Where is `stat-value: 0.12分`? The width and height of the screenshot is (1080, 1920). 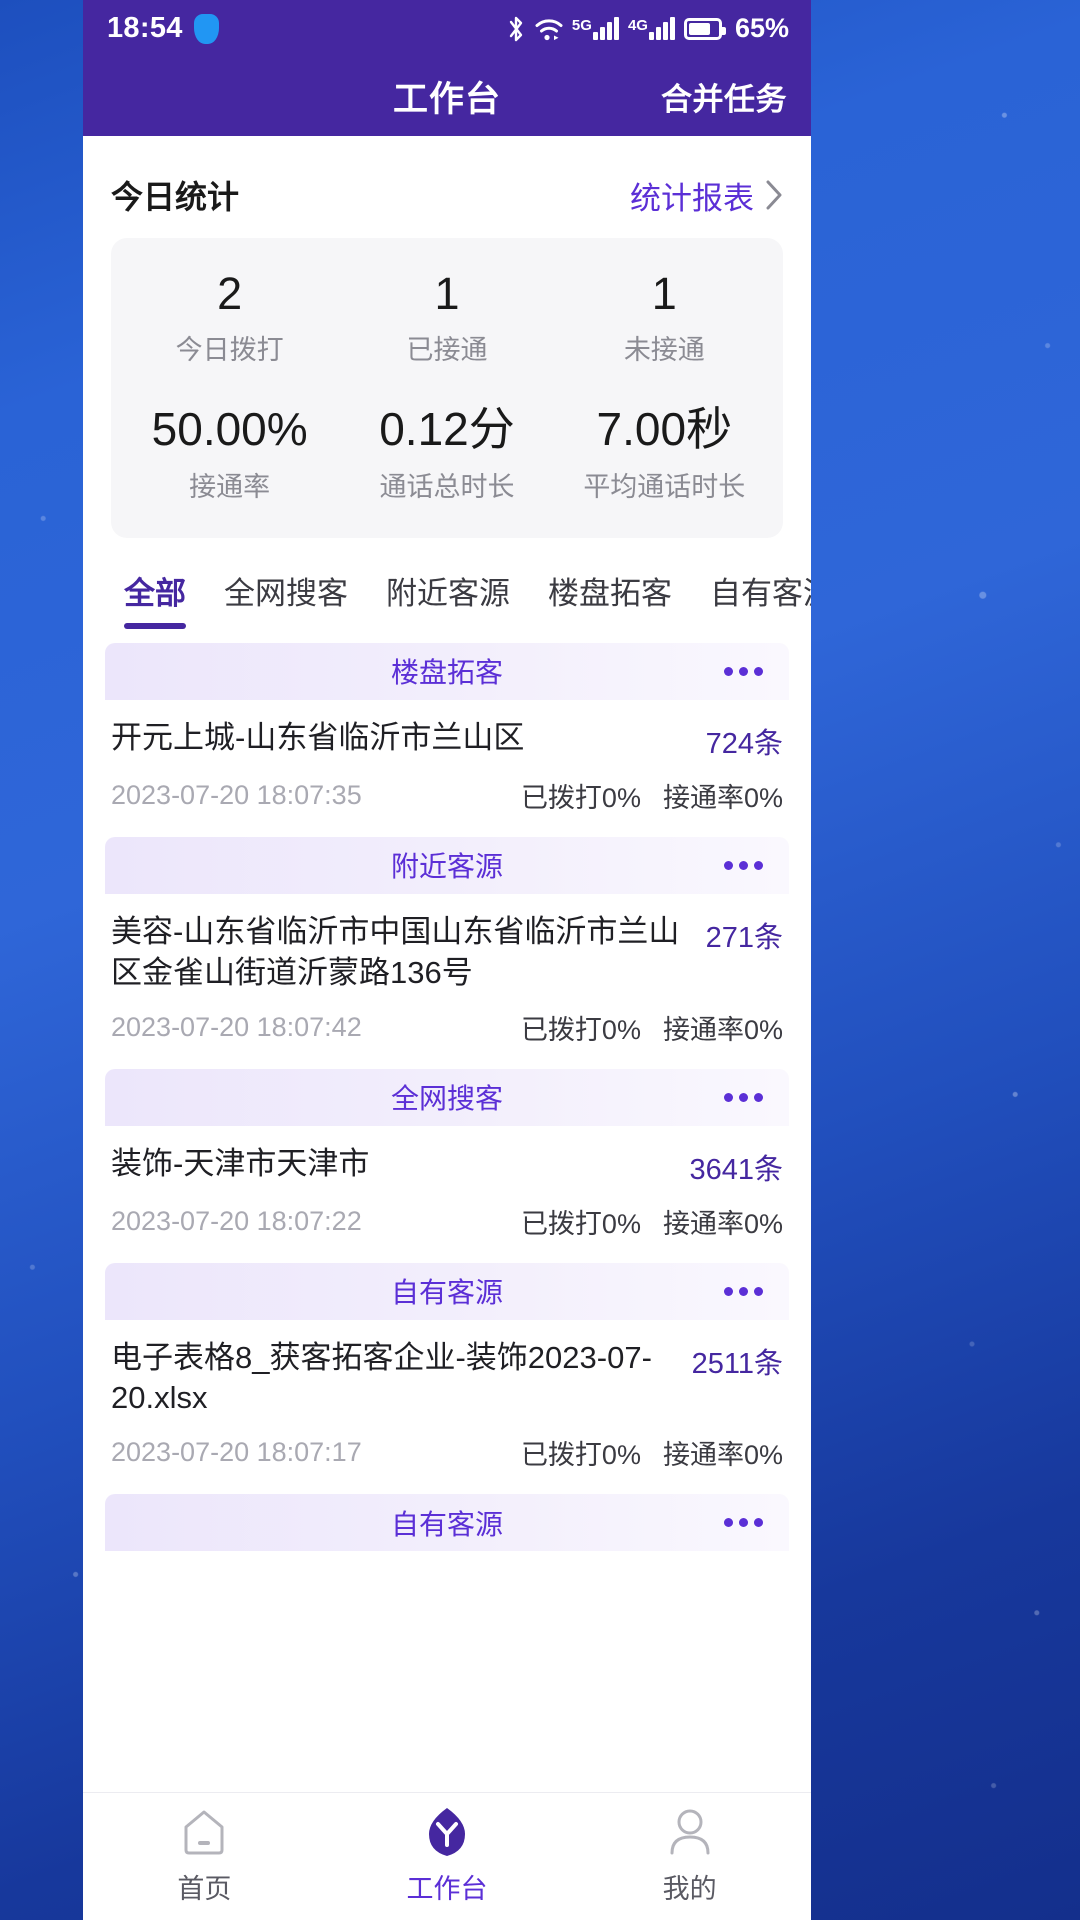 stat-value: 0.12分 is located at coordinates (447, 429).